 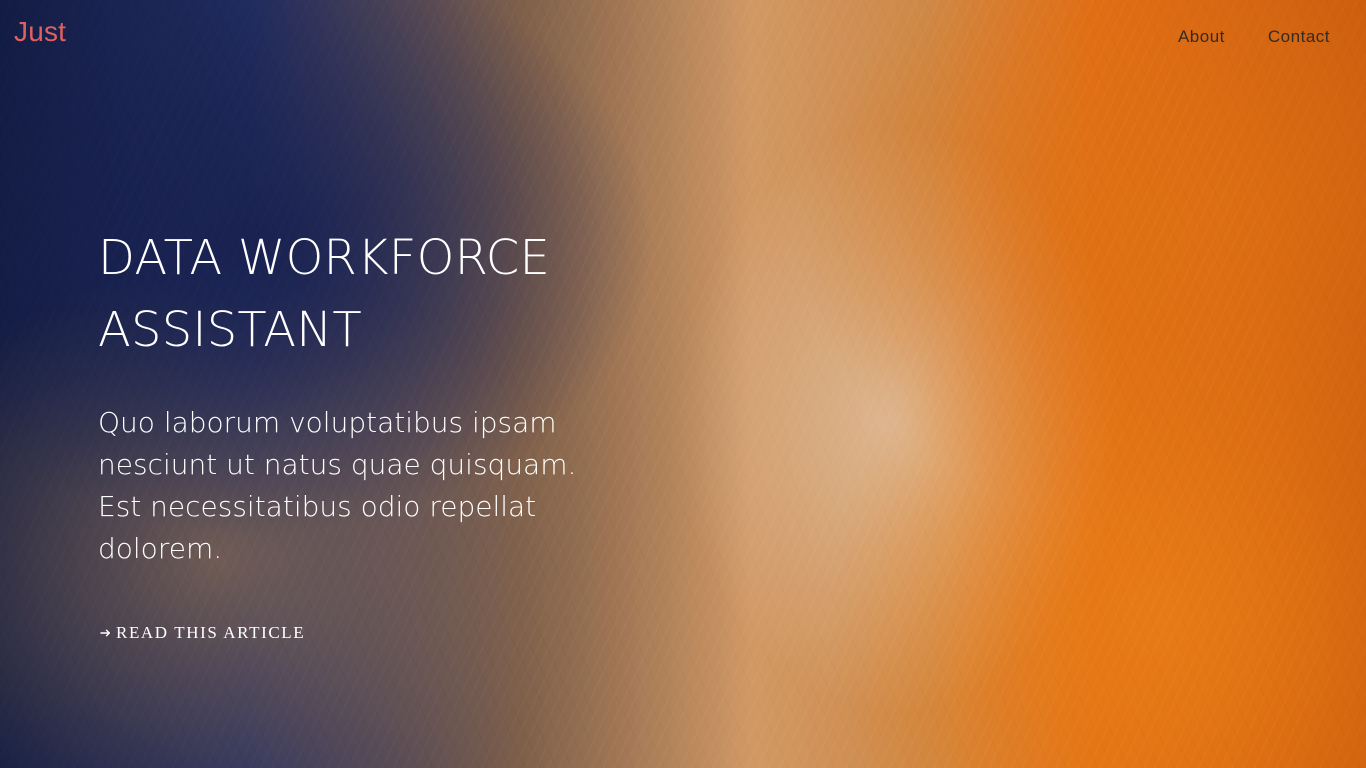 What do you see at coordinates (230, 330) in the screenshot?
I see `hero-title-line-2: ASSISTANT` at bounding box center [230, 330].